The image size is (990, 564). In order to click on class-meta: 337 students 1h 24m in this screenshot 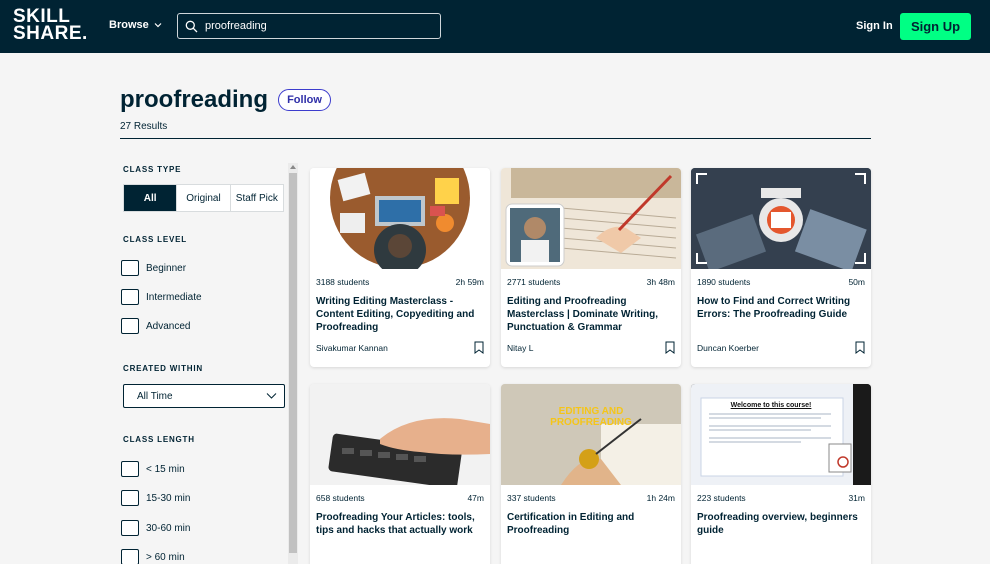, I will do `click(591, 494)`.